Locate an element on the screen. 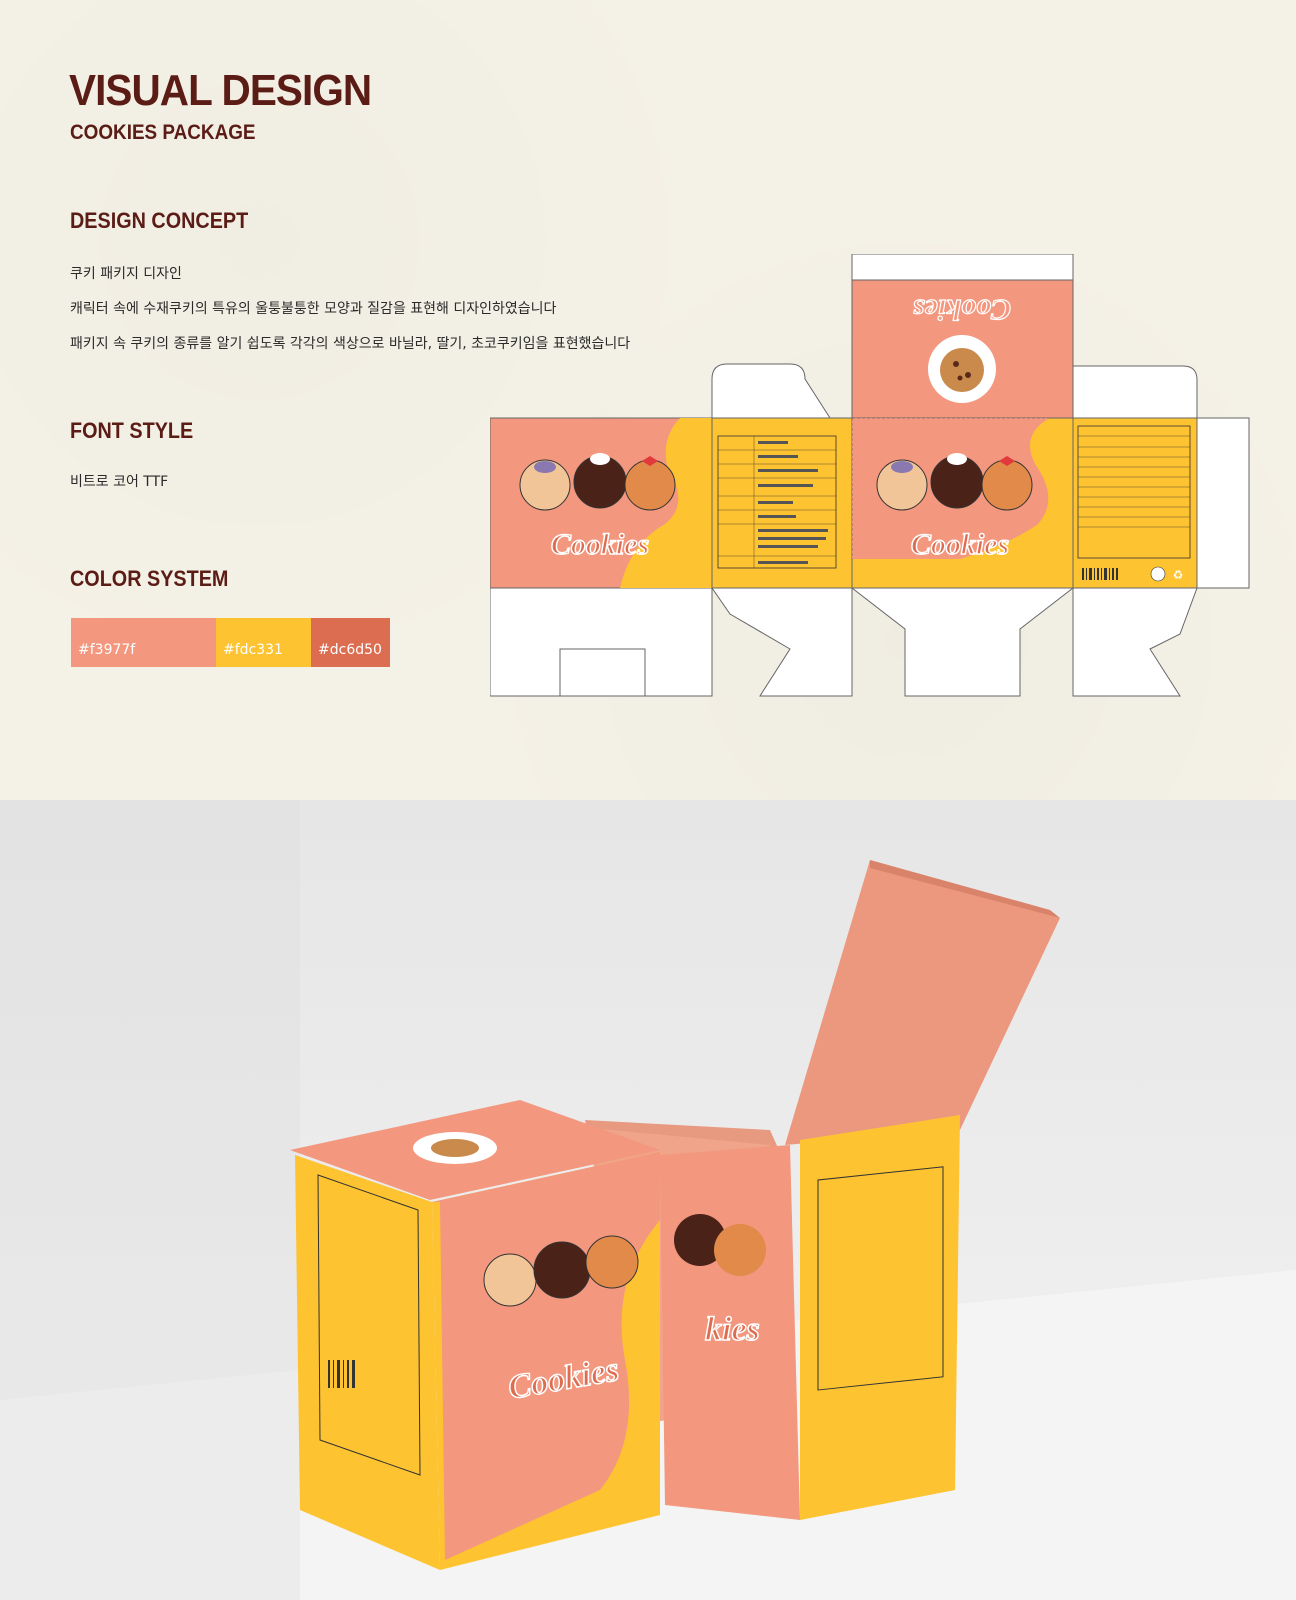 The image size is (1296, 1600). color-swatches: #f3977f #fdc331 #dc6d50 is located at coordinates (230, 642).